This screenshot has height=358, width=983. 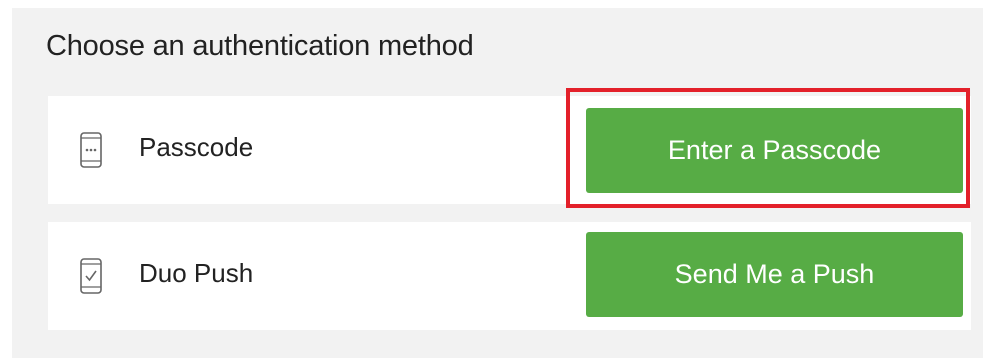 What do you see at coordinates (774, 274) in the screenshot?
I see `send-push-button: Send Me a Push` at bounding box center [774, 274].